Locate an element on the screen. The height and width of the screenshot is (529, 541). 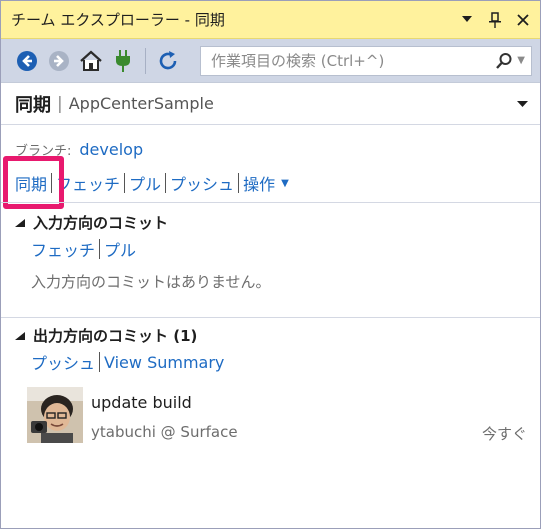
dropdown-triangle-icon is located at coordinates (467, 18).